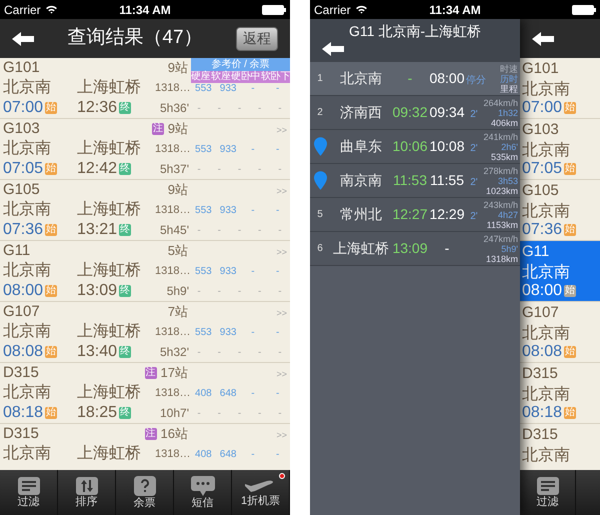 The image size is (600, 515). What do you see at coordinates (447, 214) in the screenshot?
I see `departure-time: 12:29` at bounding box center [447, 214].